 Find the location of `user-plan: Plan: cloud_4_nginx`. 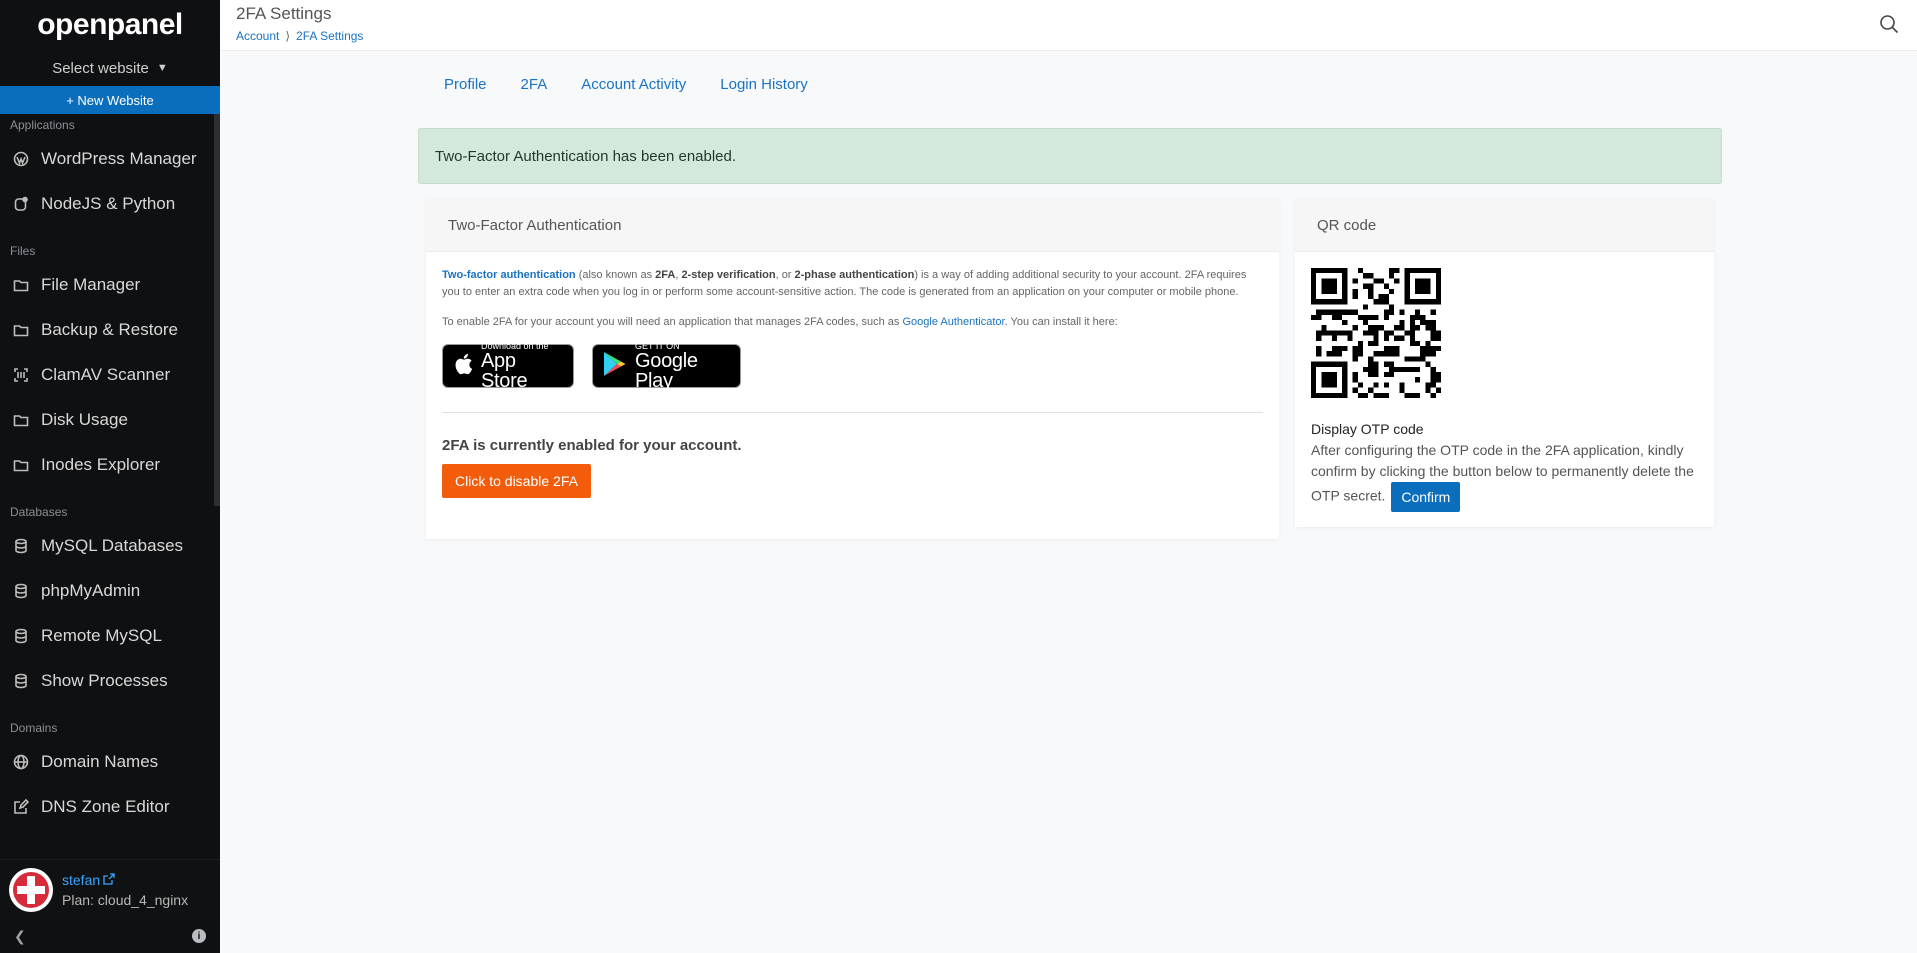

user-plan: Plan: cloud_4_nginx is located at coordinates (125, 899).